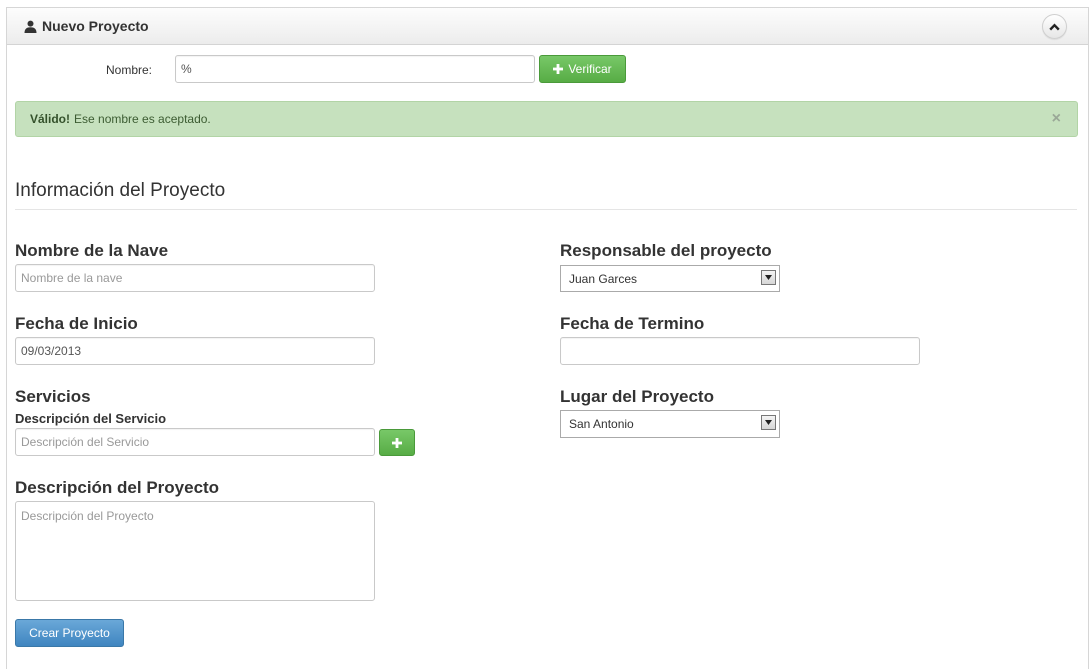 The image size is (1090, 669). I want to click on descripcion-title: Descripción del Proyecto, so click(117, 487).